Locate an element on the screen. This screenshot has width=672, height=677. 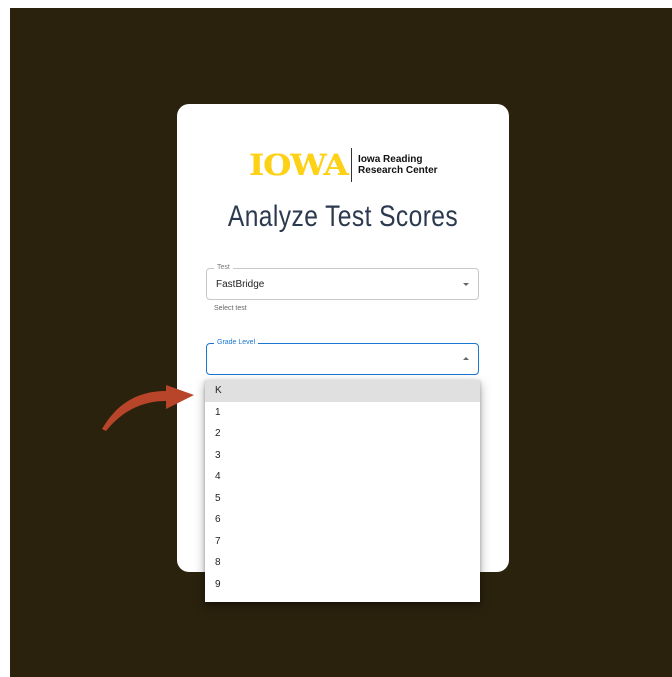
logo-center-name: Iowa Reading Research Center is located at coordinates (397, 165).